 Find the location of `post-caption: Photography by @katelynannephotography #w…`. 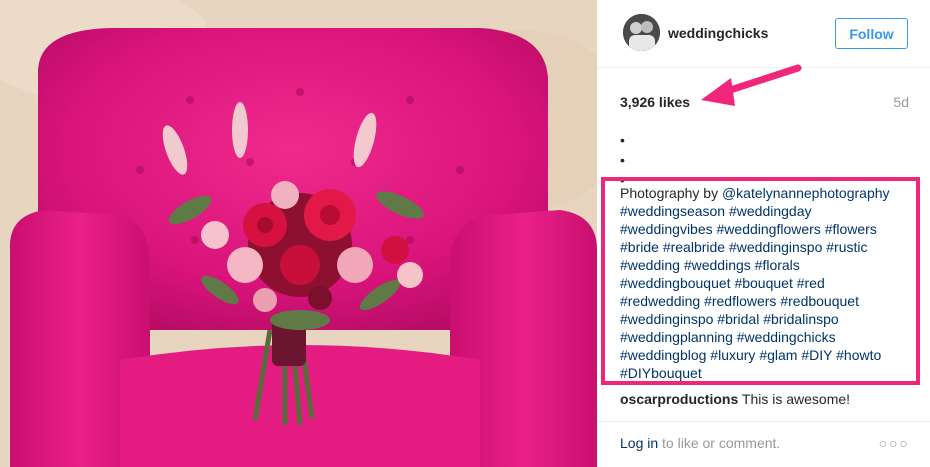

post-caption: Photography by @katelynannephotography #w… is located at coordinates (770, 283).